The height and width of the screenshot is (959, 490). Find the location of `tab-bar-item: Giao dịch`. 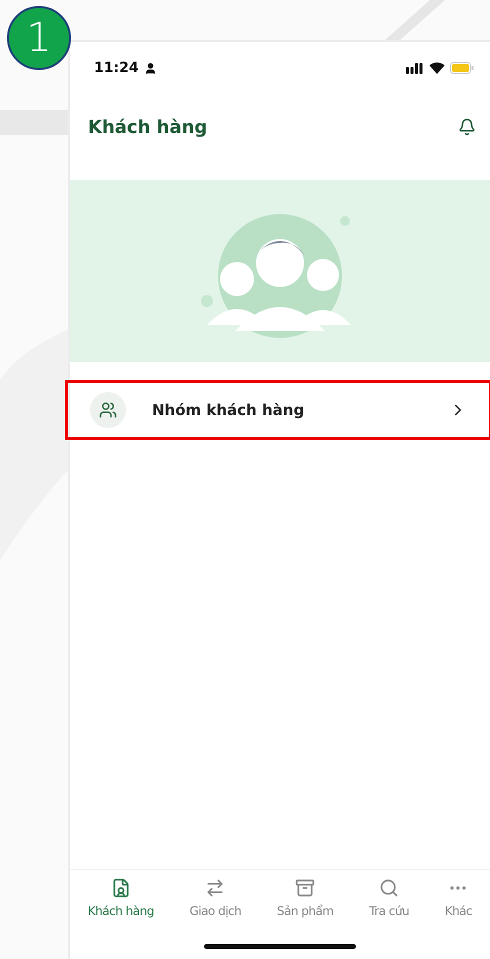

tab-bar-item: Giao dịch is located at coordinates (215, 898).